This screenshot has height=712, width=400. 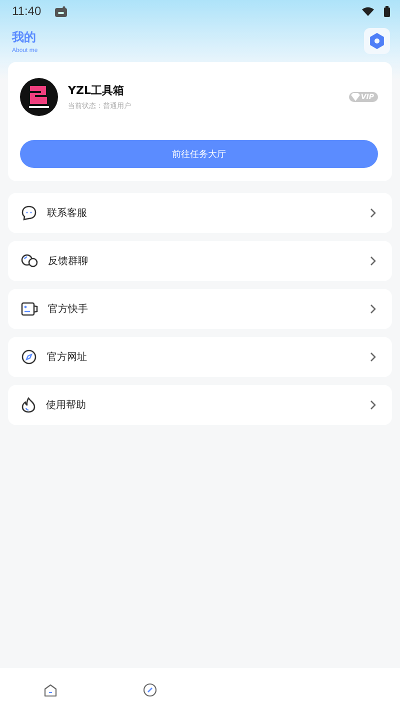 I want to click on menu-label: 官方网址, so click(x=67, y=357).